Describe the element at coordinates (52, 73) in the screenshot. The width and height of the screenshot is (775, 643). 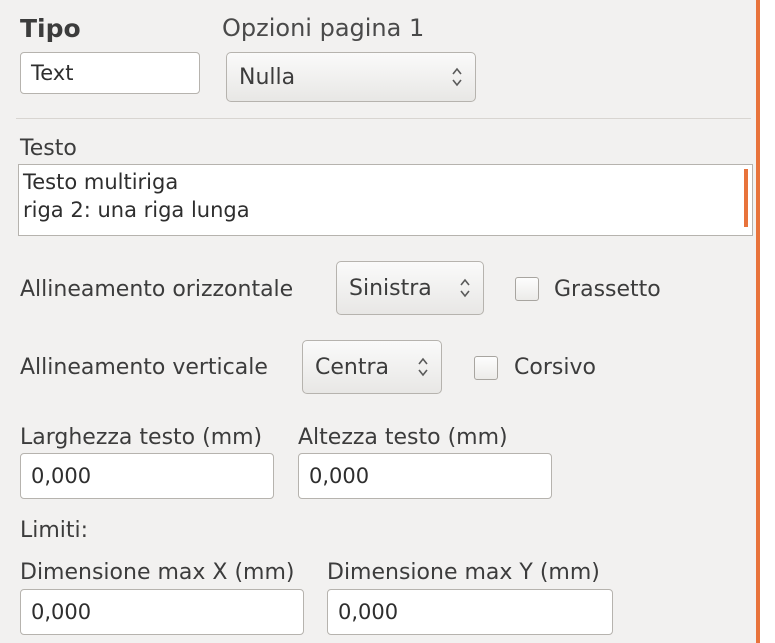
I see `tipo-value: Text` at that location.